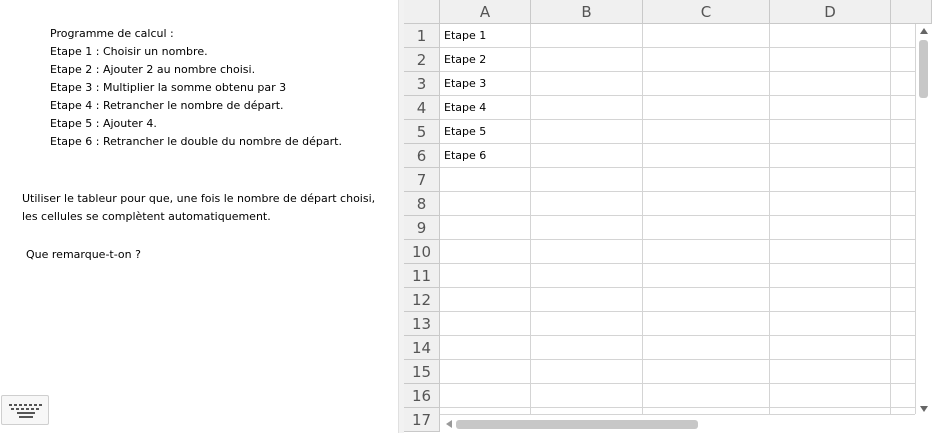 The width and height of the screenshot is (932, 433). What do you see at coordinates (485, 300) in the screenshot?
I see `cell-a12` at bounding box center [485, 300].